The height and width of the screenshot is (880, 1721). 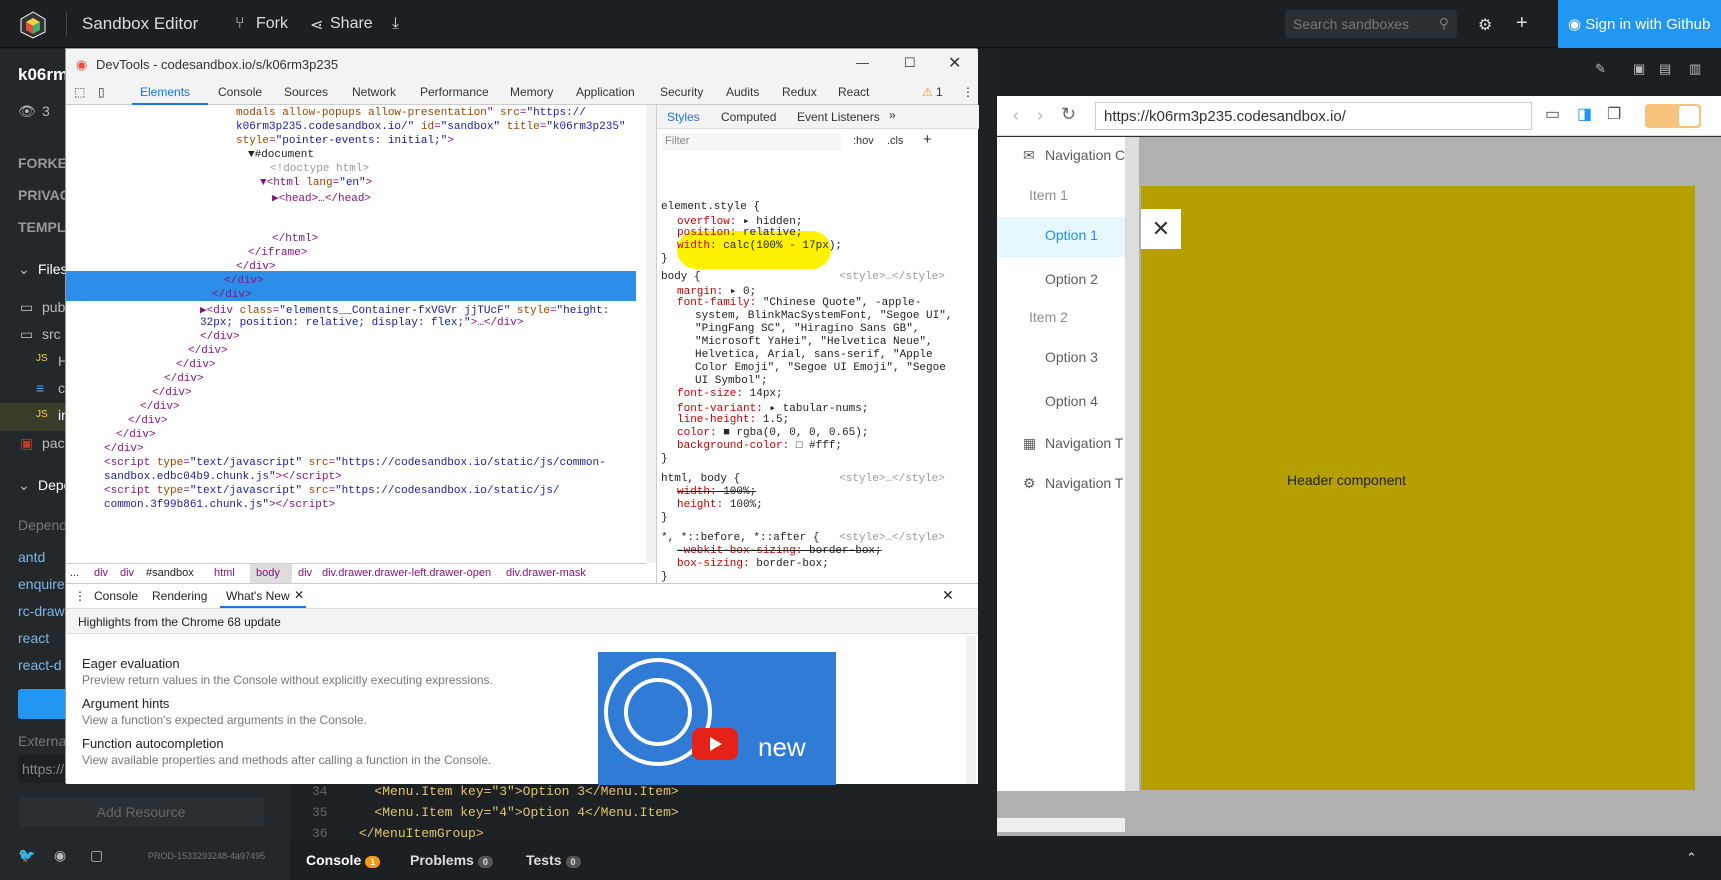 I want to click on file-item-public: pub, so click(x=53, y=307).